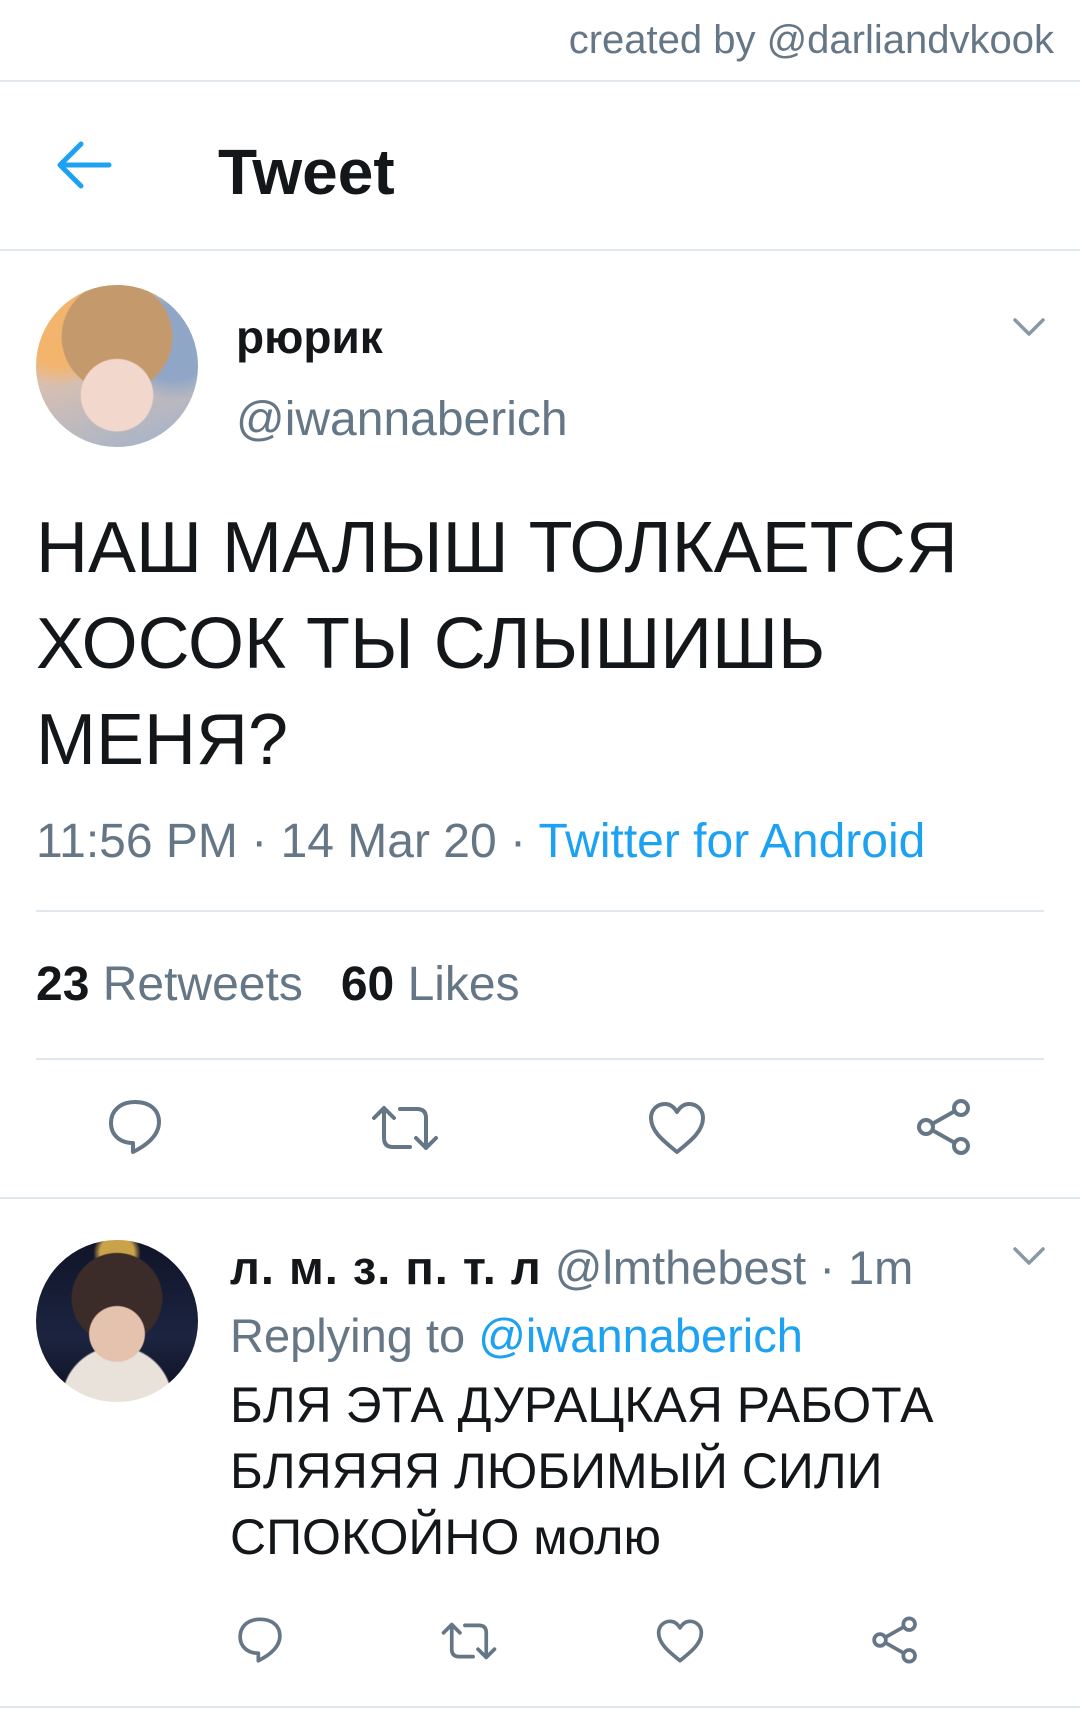  What do you see at coordinates (309, 337) in the screenshot?
I see `display-name: рюрик` at bounding box center [309, 337].